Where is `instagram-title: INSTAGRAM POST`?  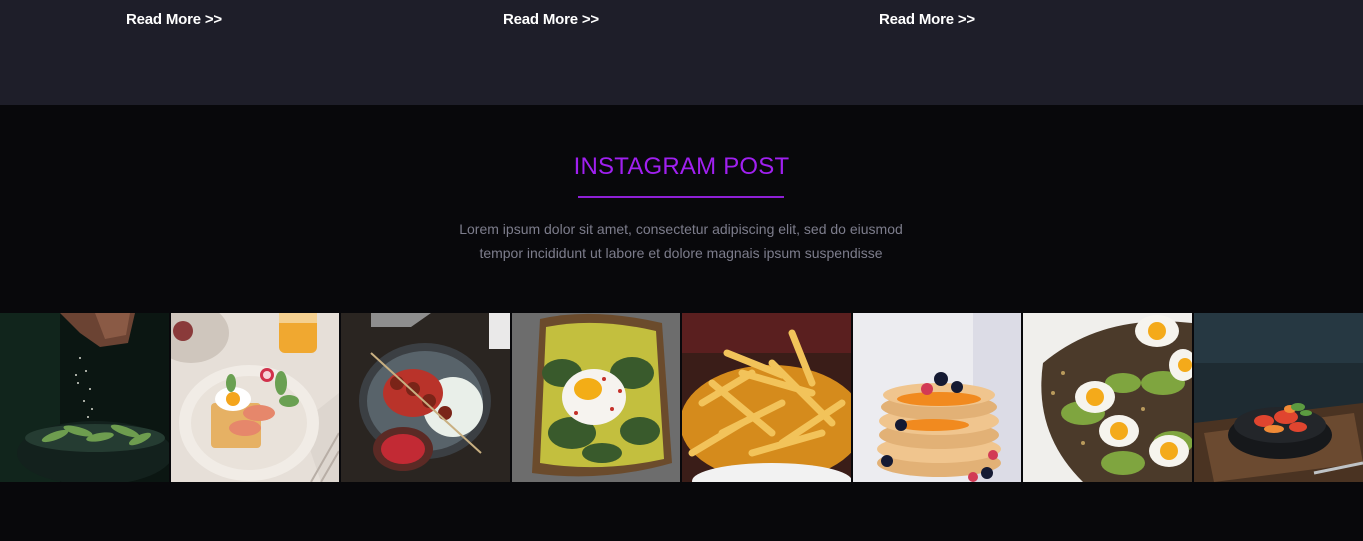 instagram-title: INSTAGRAM POST is located at coordinates (681, 166).